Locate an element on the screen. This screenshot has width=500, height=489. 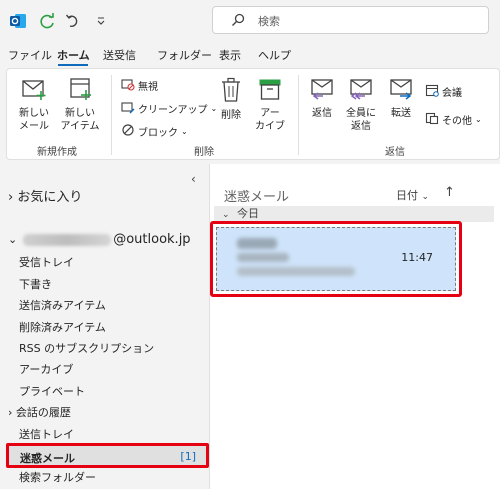
junk-unread-count: [1] is located at coordinates (188, 456).